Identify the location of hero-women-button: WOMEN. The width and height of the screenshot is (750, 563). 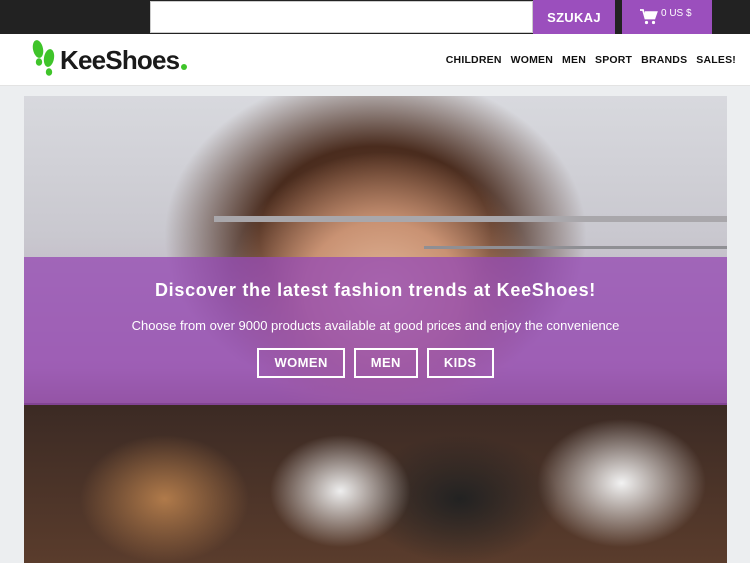
(301, 363).